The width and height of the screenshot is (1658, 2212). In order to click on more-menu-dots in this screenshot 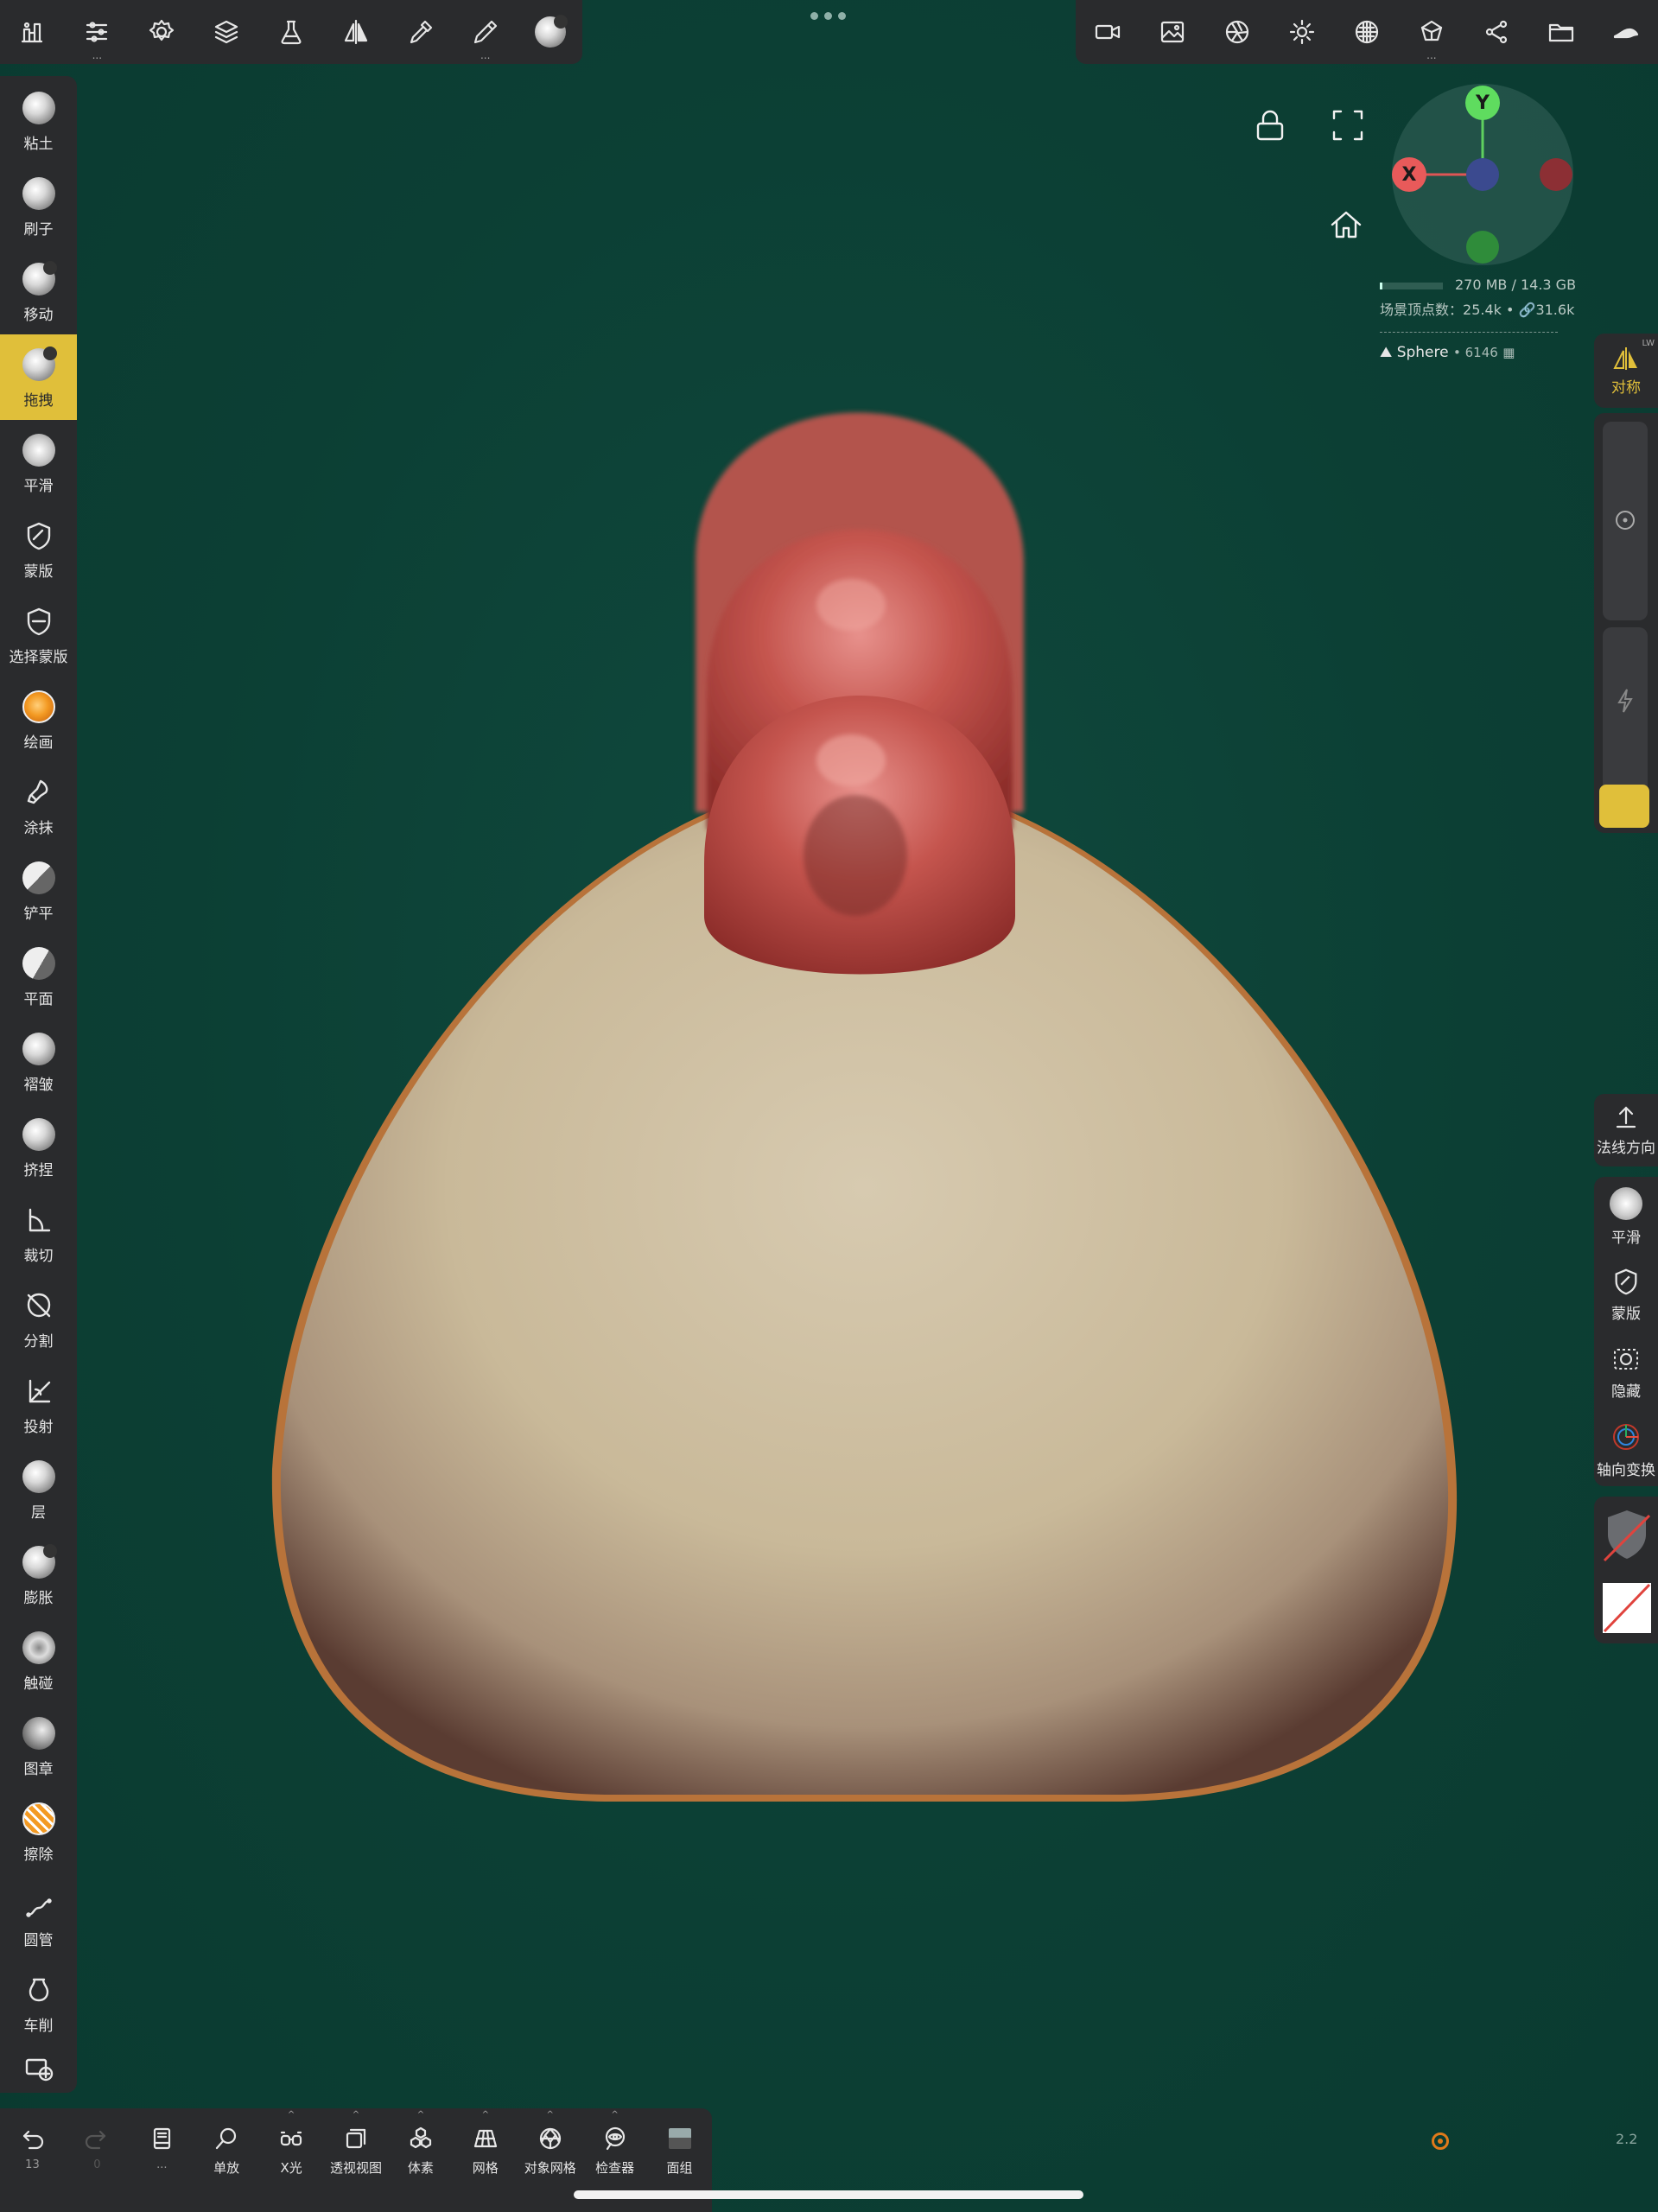, I will do `click(828, 16)`.